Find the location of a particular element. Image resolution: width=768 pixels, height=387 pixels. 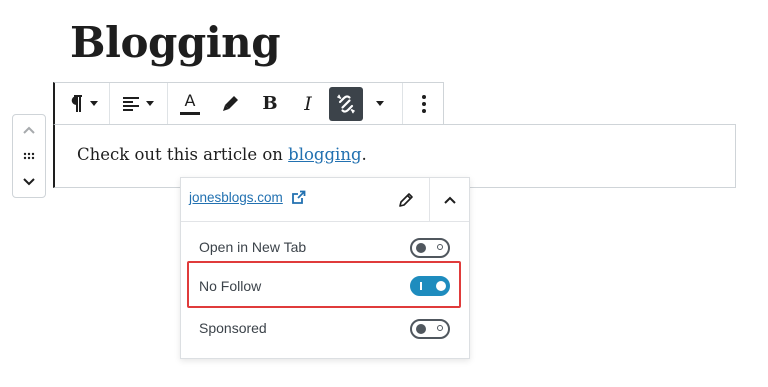

more-rich-text-button is located at coordinates (380, 103).